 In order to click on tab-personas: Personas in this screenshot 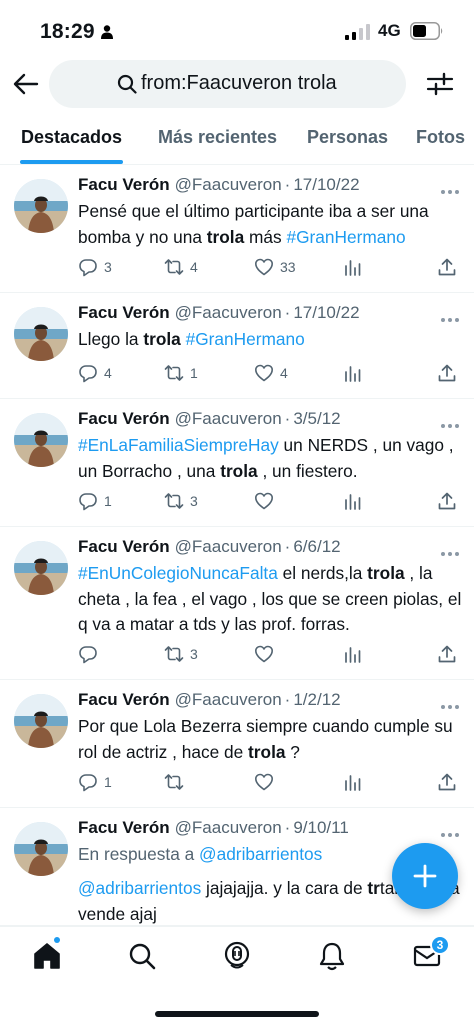, I will do `click(347, 137)`.